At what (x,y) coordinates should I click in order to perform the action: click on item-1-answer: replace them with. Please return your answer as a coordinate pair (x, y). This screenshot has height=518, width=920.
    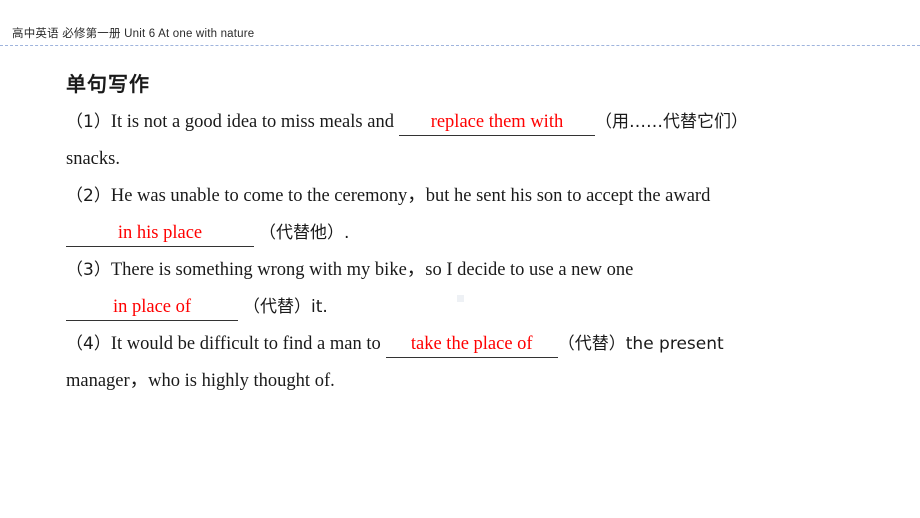
    Looking at the image, I should click on (497, 122).